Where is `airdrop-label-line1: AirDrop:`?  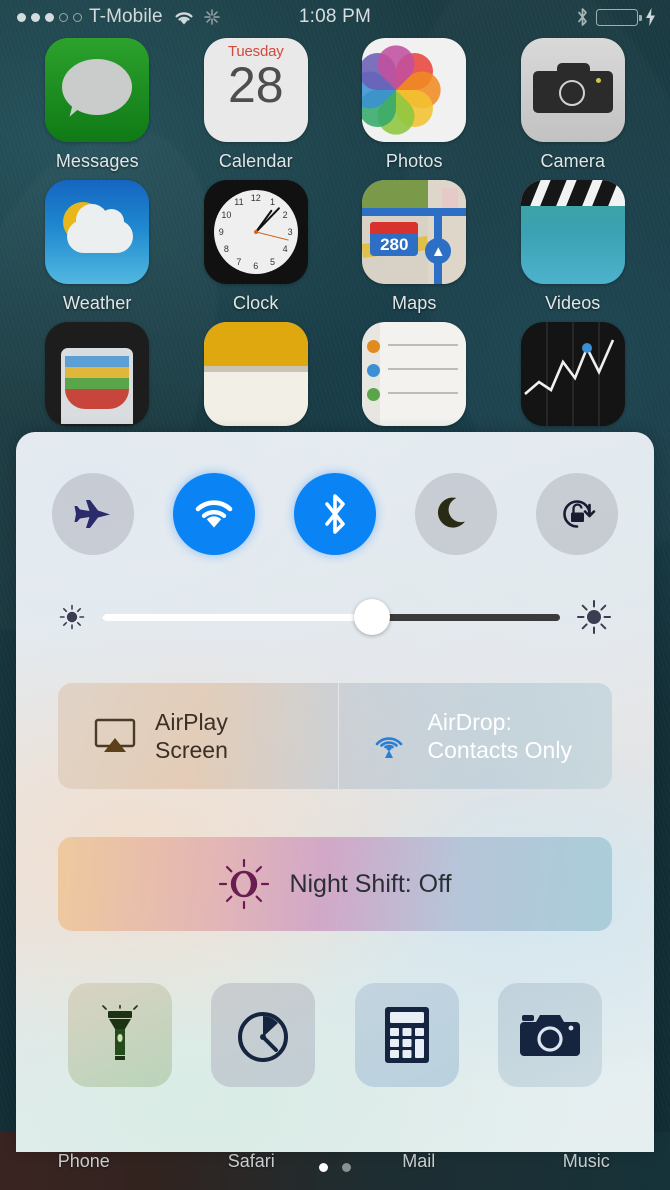
airdrop-label-line1: AirDrop: is located at coordinates (469, 722).